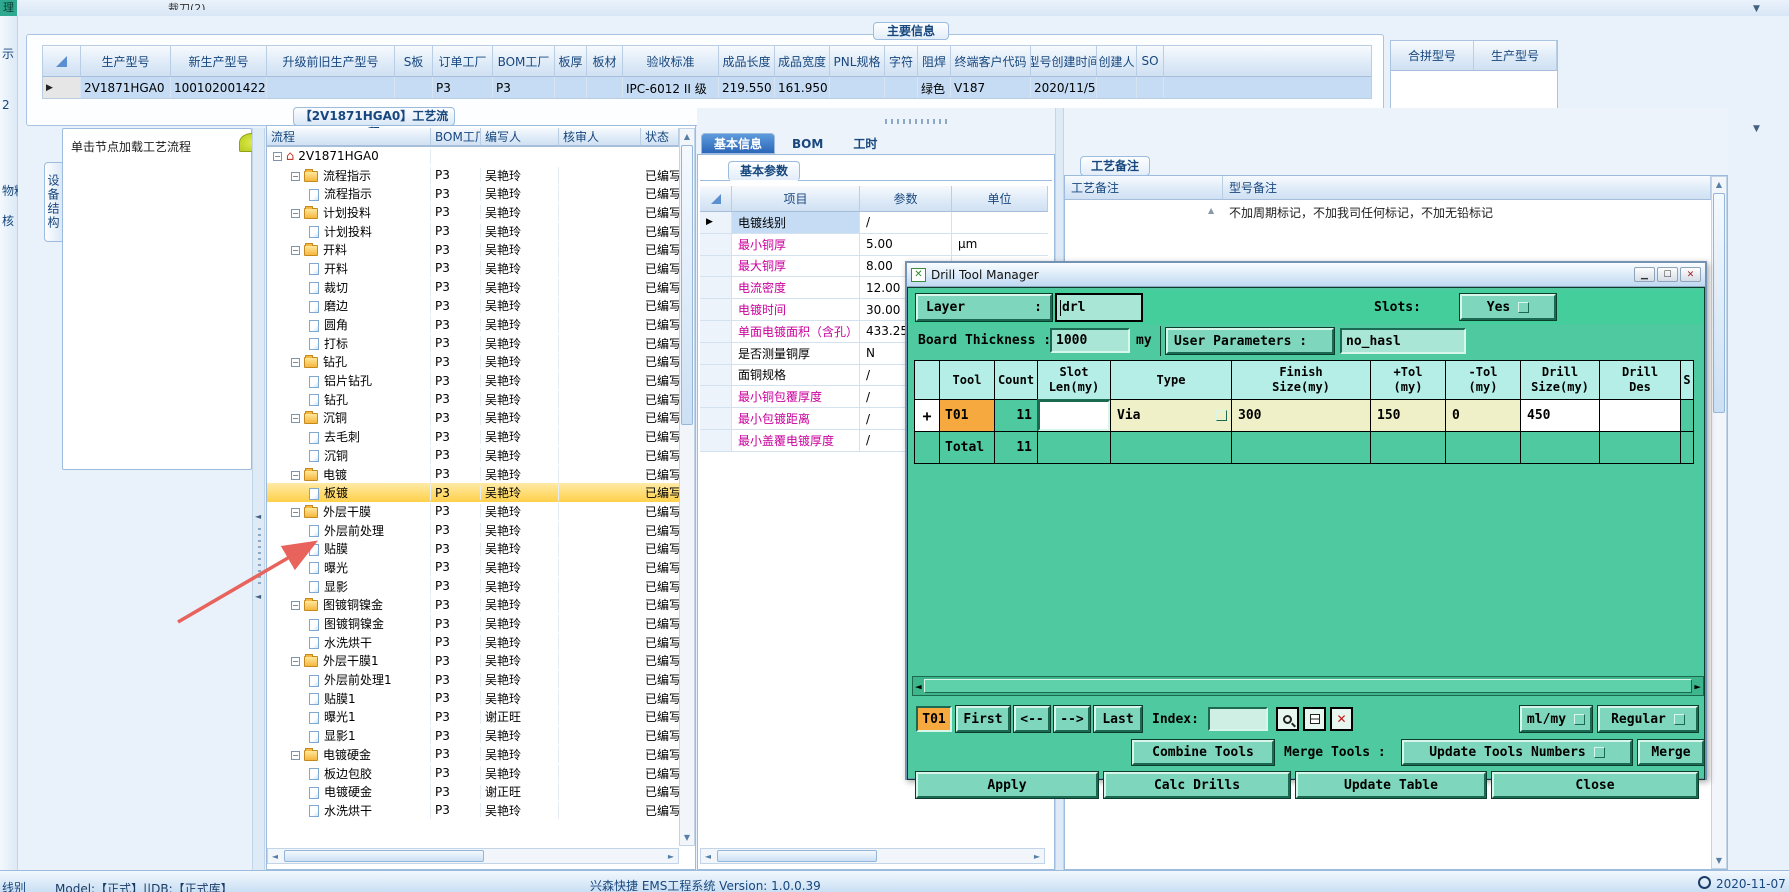 The height and width of the screenshot is (892, 1789). What do you see at coordinates (906, 222) in the screenshot?
I see `param-value: /` at bounding box center [906, 222].